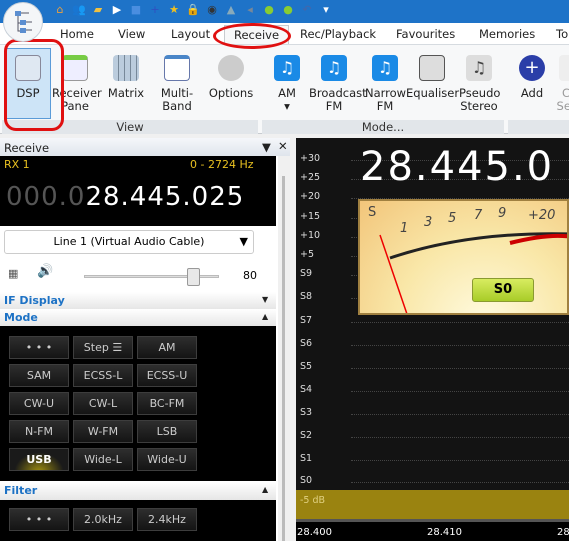 This screenshot has width=569, height=541. What do you see at coordinates (60, 10) in the screenshot?
I see `home-icon: ⌂` at bounding box center [60, 10].